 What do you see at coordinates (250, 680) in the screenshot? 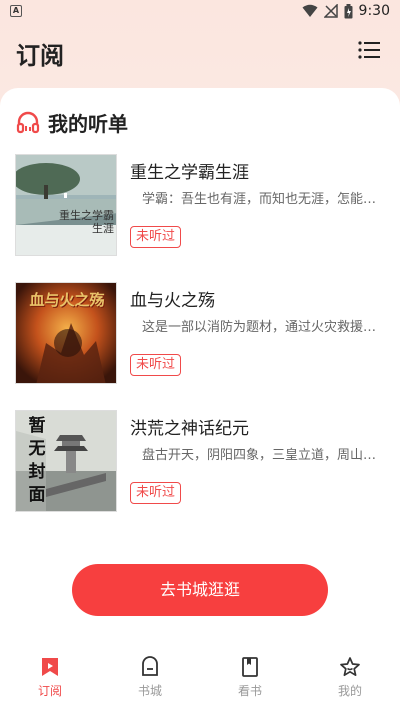
I see `tab-reading: 看书` at bounding box center [250, 680].